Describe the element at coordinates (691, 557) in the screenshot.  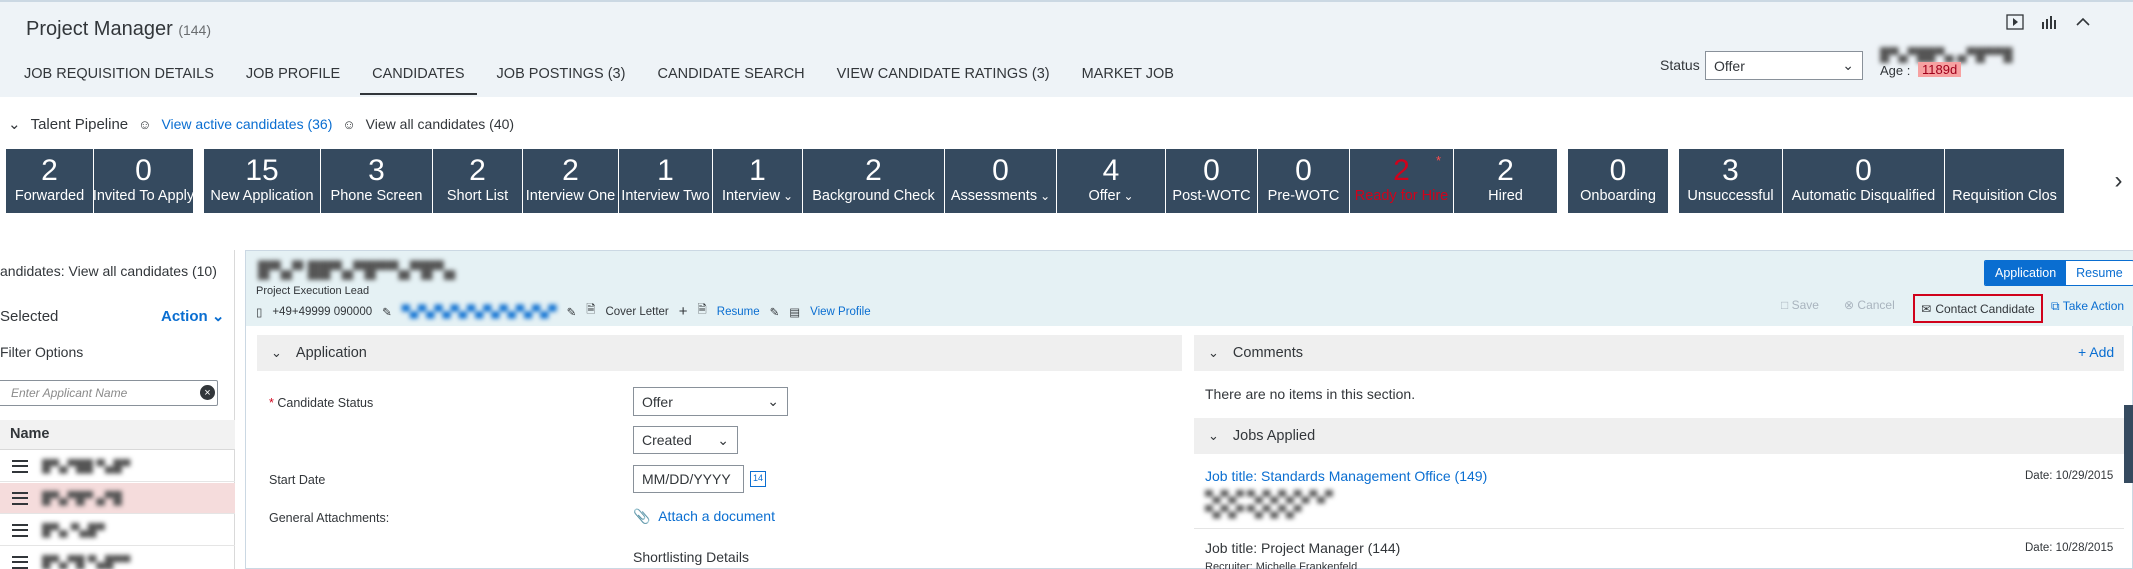
I see `shortlisting-heading: Shortlisting Details` at that location.